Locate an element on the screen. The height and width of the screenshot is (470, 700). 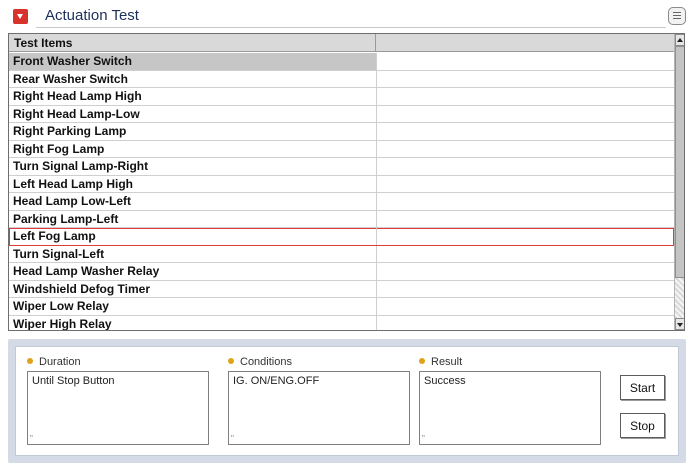
test-item-cell: Left Head Lamp High is located at coordinates (193, 184).